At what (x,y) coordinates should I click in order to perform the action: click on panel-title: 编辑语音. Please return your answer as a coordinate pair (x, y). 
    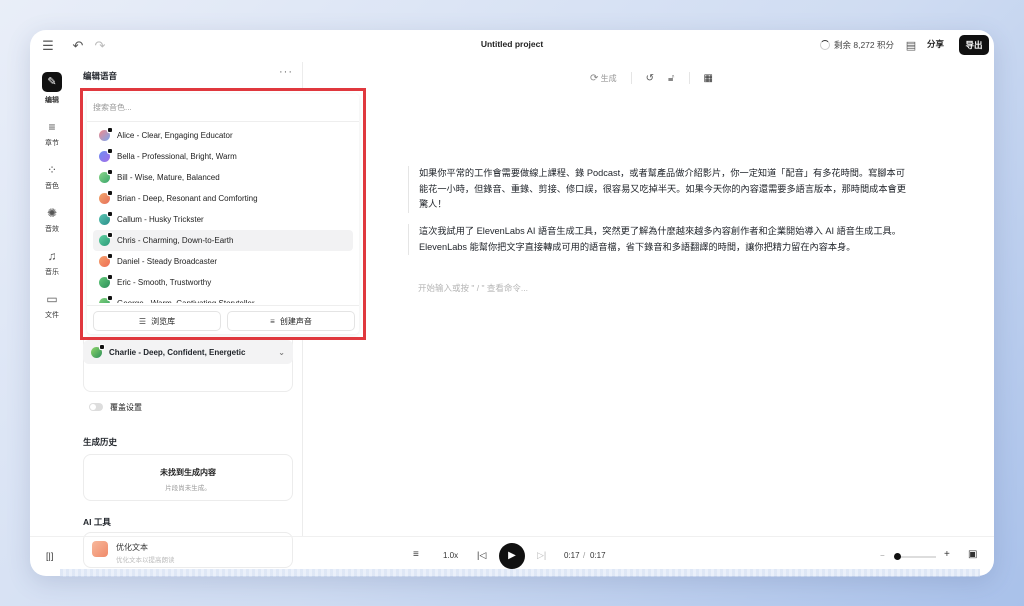
    Looking at the image, I should click on (100, 76).